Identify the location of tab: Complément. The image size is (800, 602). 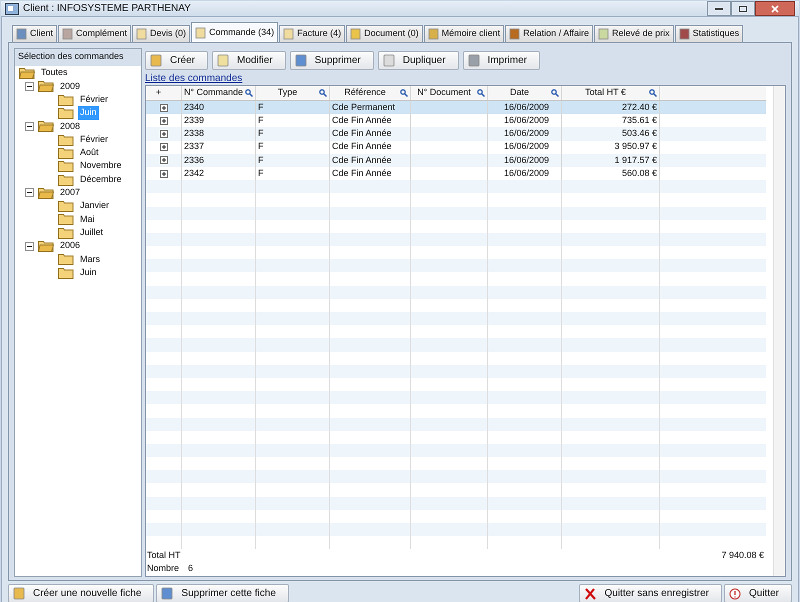
(95, 33).